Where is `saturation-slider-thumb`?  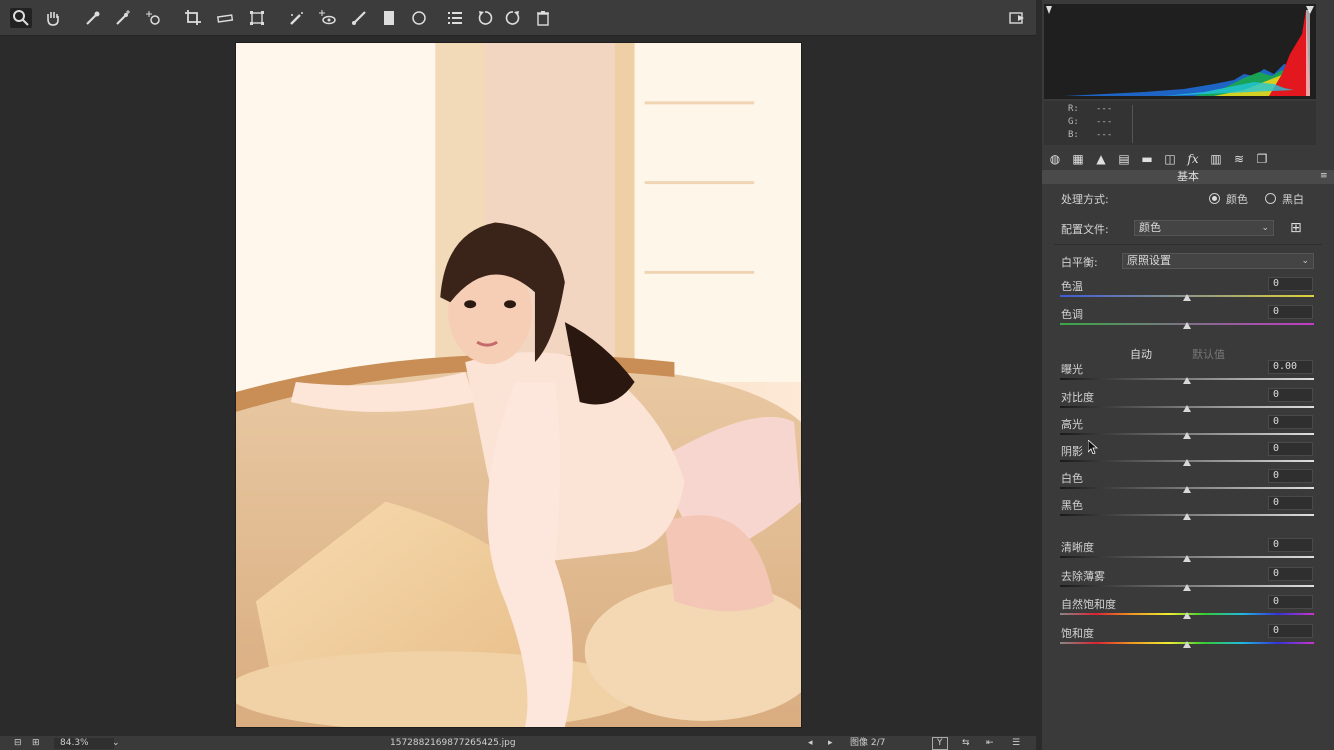
saturation-slider-thumb is located at coordinates (1187, 644).